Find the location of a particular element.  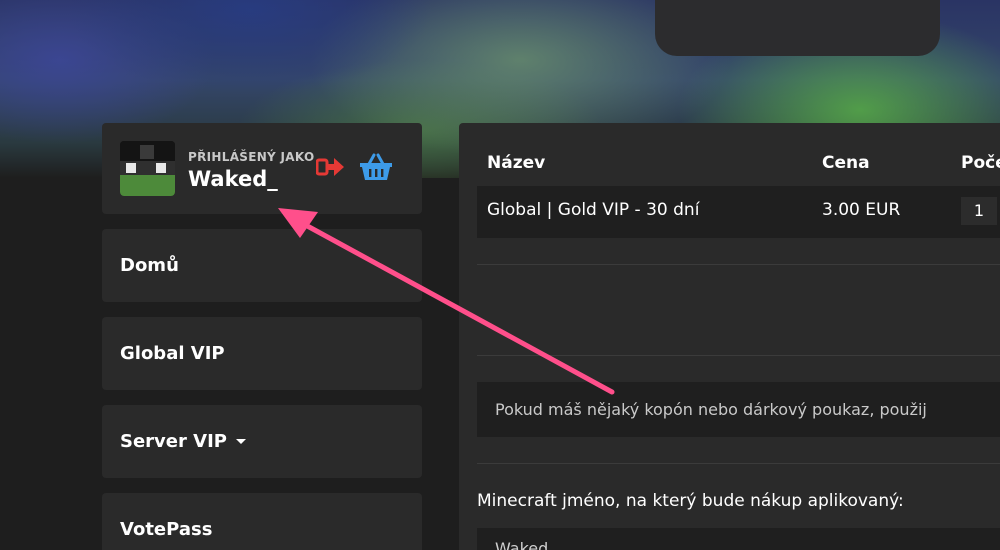

sidebar-item-global-vip: Global VIP is located at coordinates (262, 353).